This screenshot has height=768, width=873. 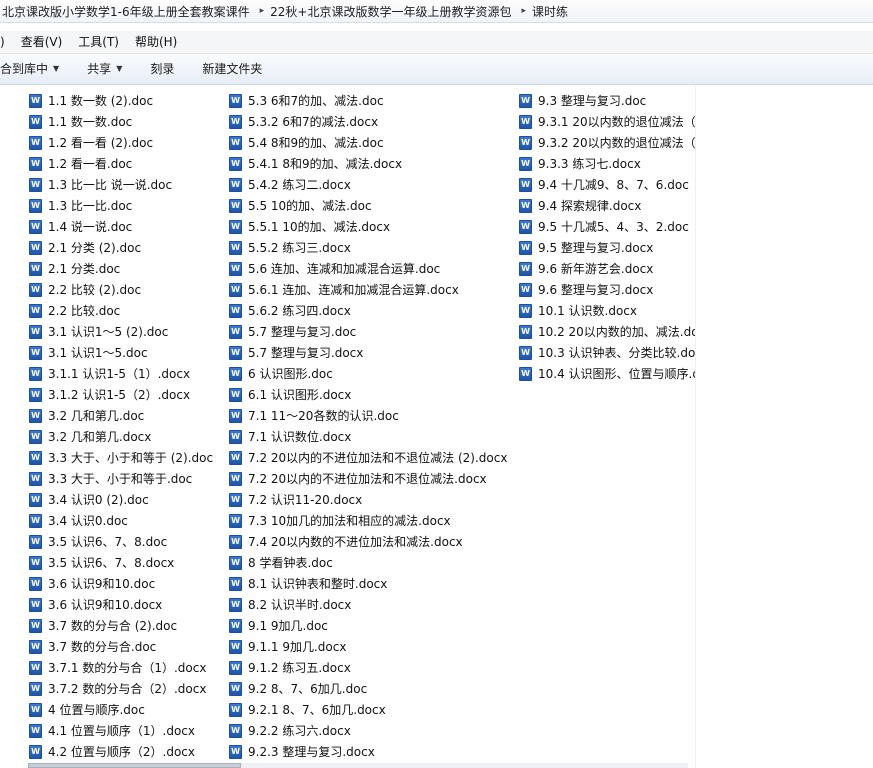 What do you see at coordinates (368, 562) in the screenshot?
I see `file-item: W 8 学看钟表.doc` at bounding box center [368, 562].